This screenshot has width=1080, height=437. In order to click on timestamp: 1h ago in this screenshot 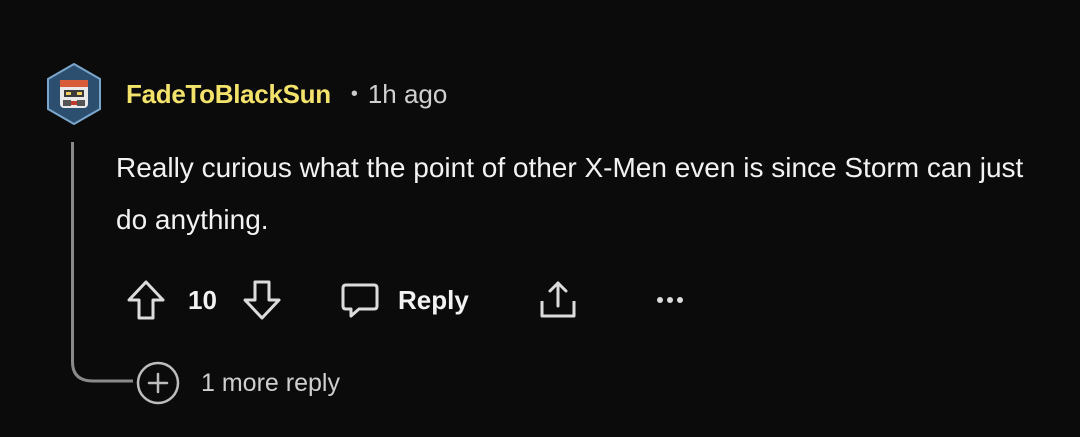, I will do `click(407, 93)`.